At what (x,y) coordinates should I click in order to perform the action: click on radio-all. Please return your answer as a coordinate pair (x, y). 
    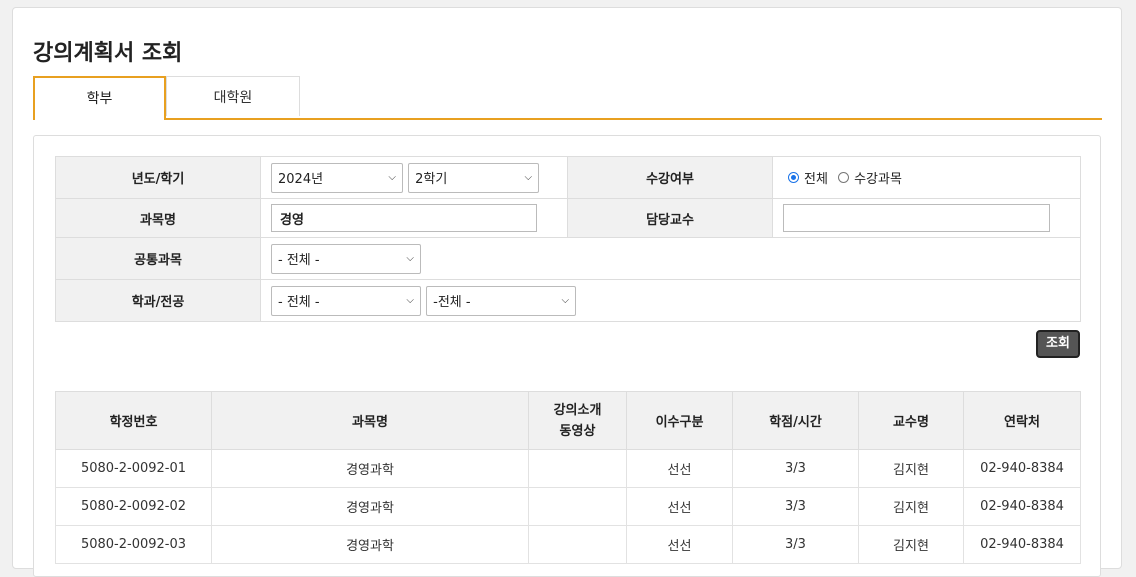
    Looking at the image, I should click on (793, 177).